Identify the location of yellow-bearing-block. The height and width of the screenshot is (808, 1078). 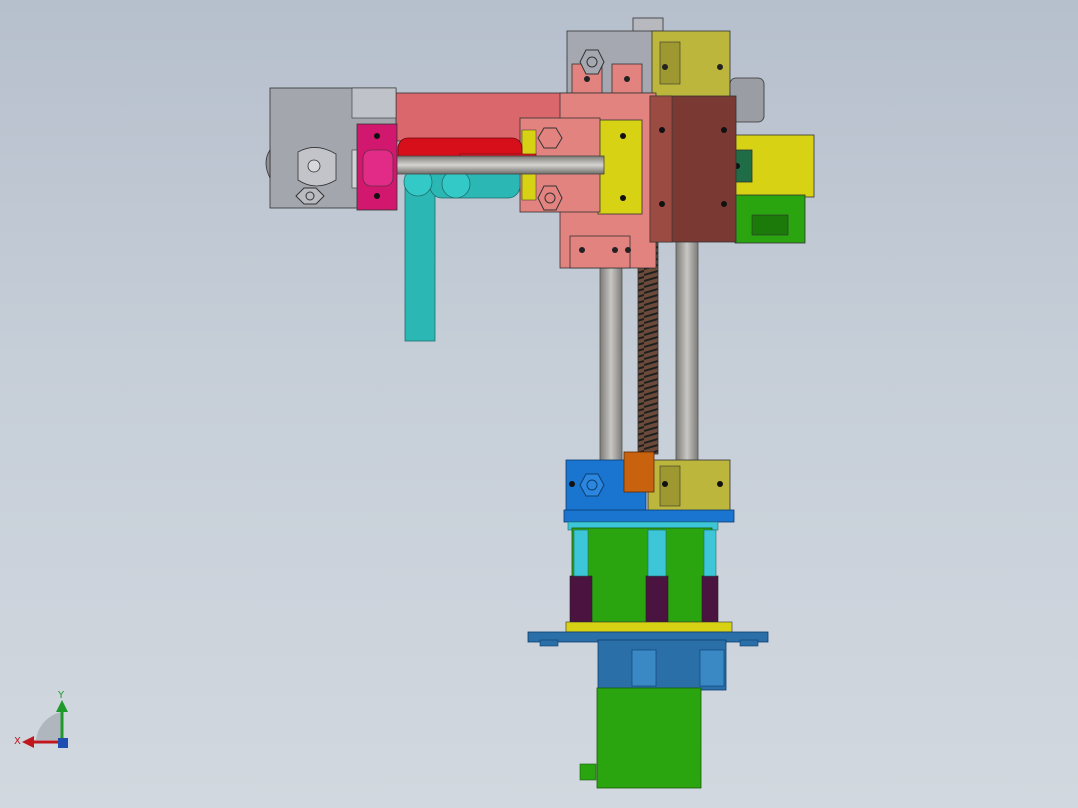
(620, 167).